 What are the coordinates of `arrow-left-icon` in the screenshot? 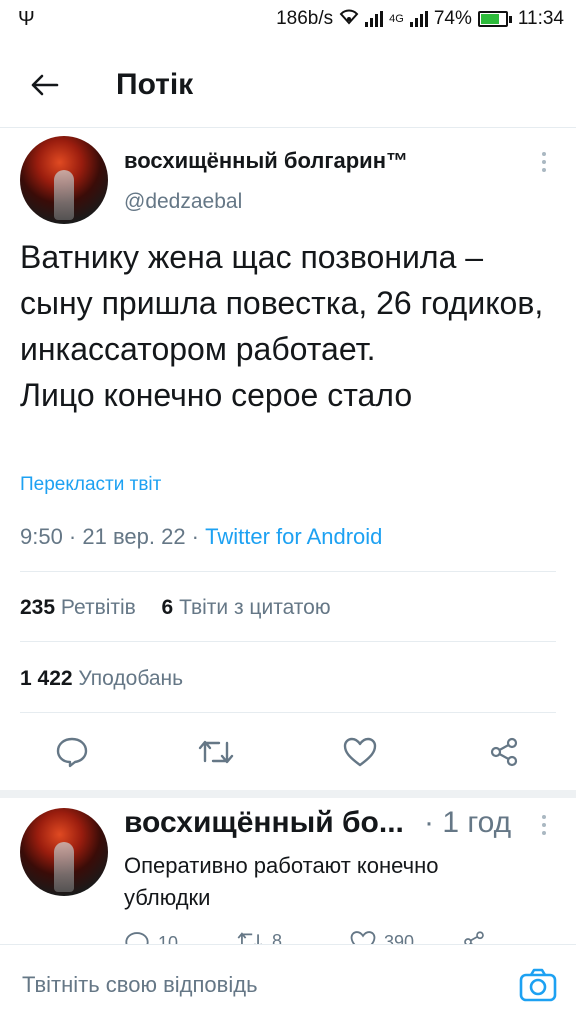 It's located at (45, 85).